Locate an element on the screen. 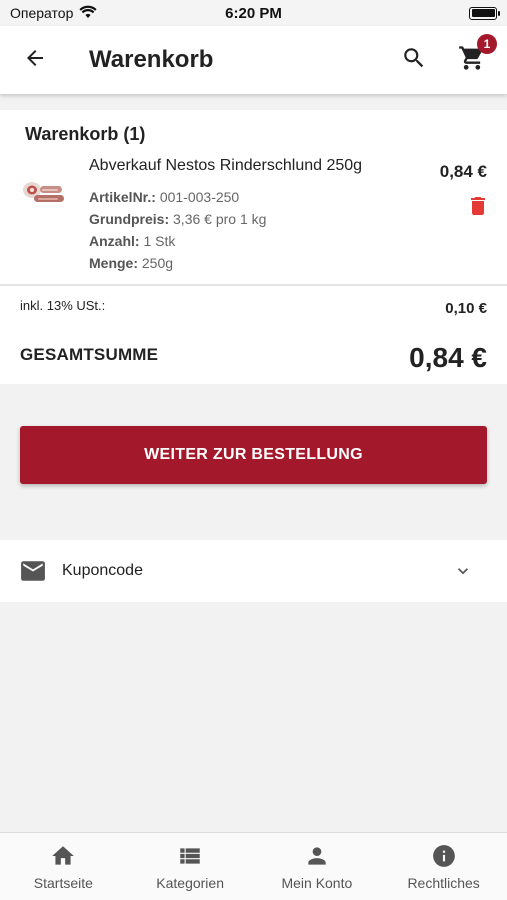  amount: Menge: 250g is located at coordinates (131, 263).